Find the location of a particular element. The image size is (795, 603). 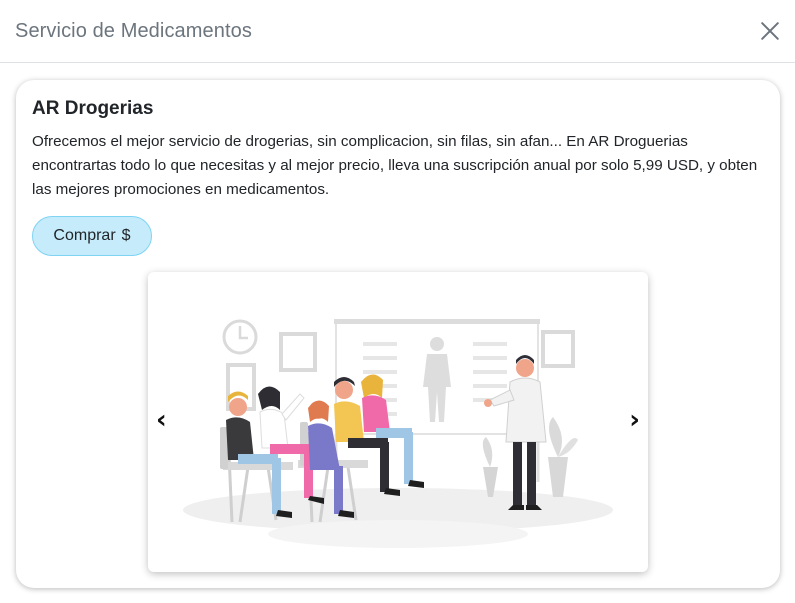

carousel-next-button: › is located at coordinates (634, 420).